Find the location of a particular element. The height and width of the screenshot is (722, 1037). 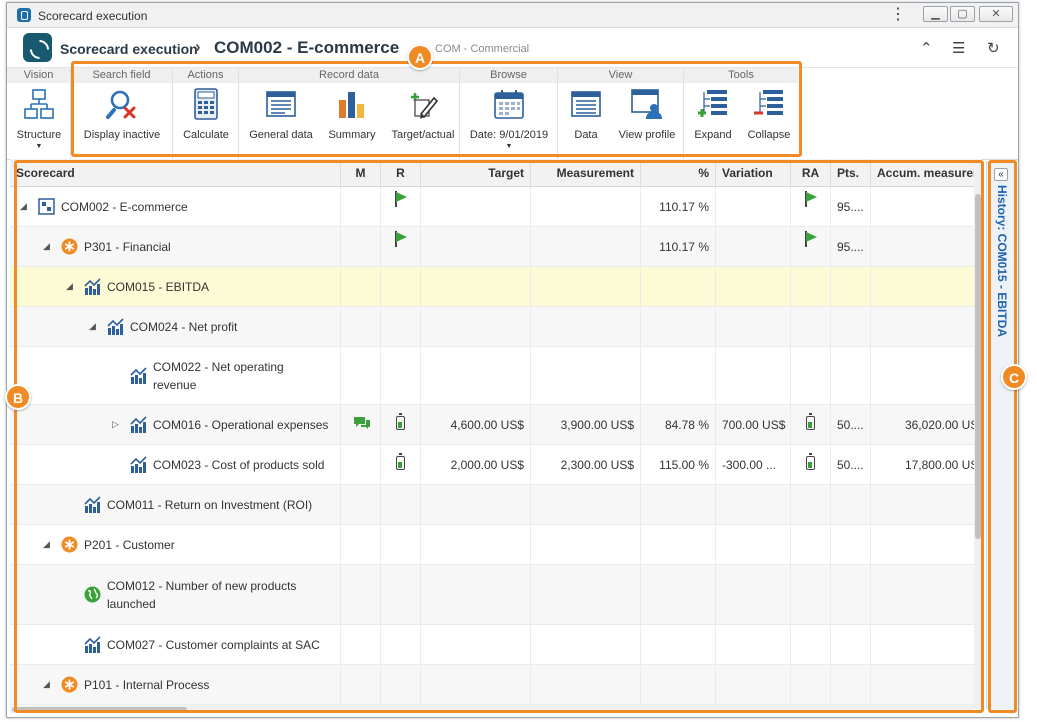

table-row: ◢ P101 - Internal Process is located at coordinates (492, 685).